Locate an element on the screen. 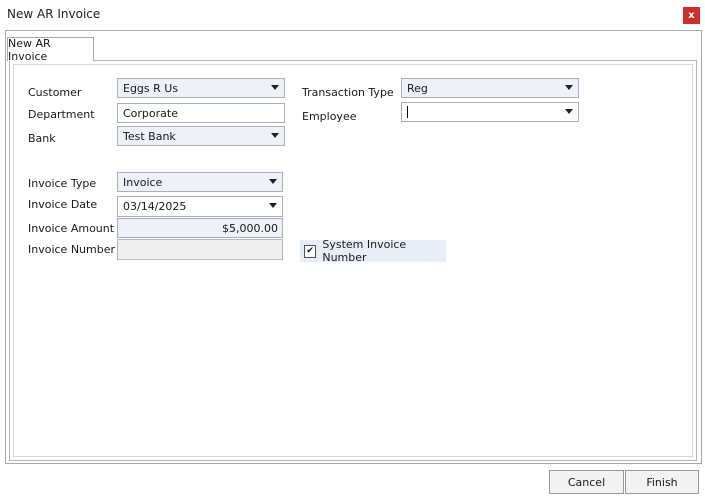 This screenshot has height=501, width=705. invoice-number-label: Invoice Number is located at coordinates (72, 249).